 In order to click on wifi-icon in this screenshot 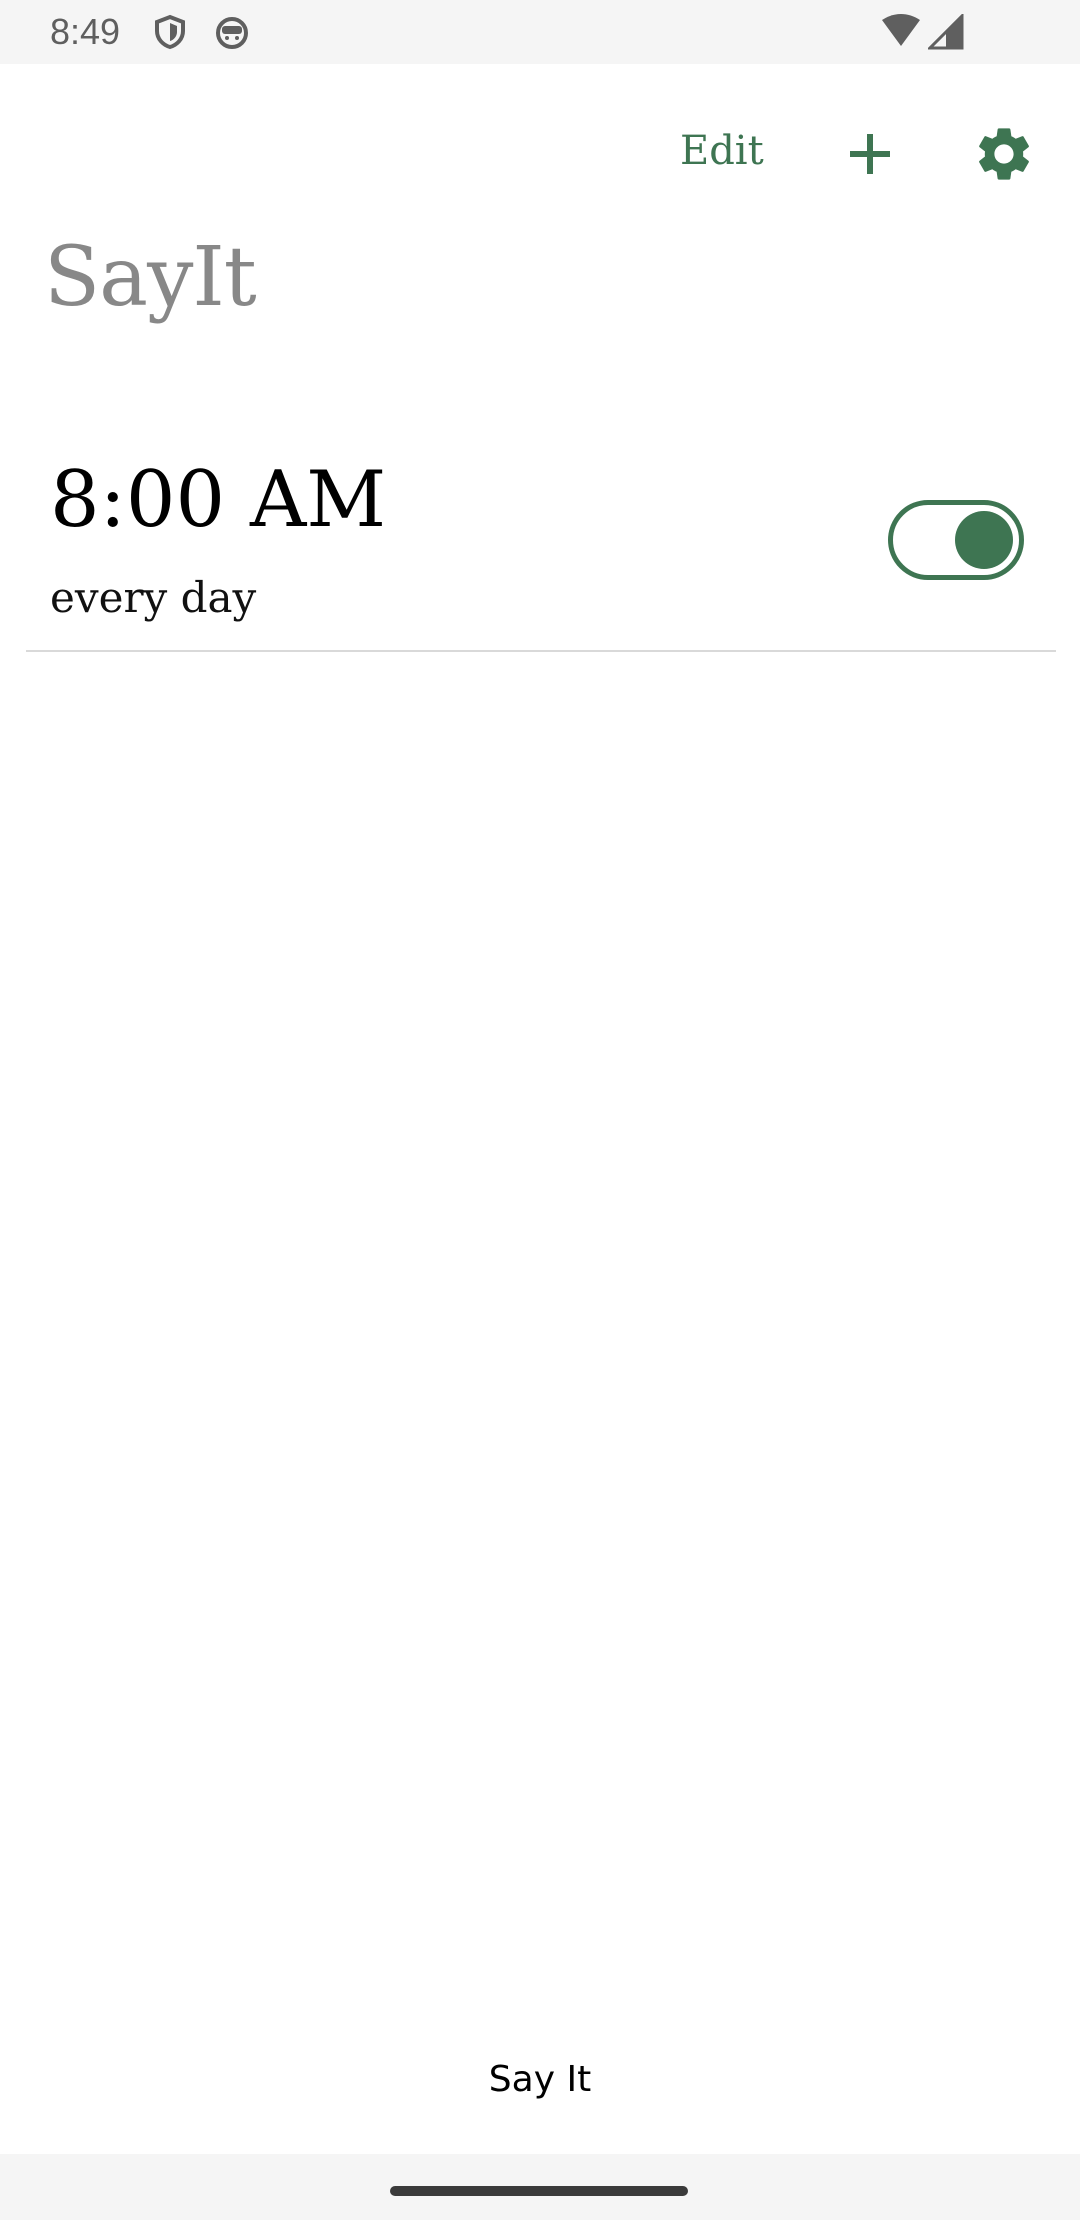, I will do `click(901, 32)`.